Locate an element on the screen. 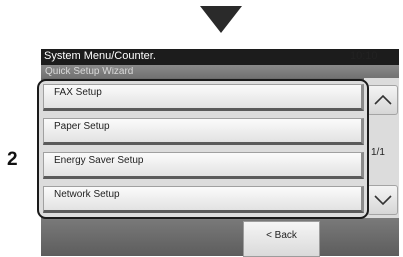 This screenshot has height=257, width=403. menu-item-label: FAX Setup is located at coordinates (78, 92).